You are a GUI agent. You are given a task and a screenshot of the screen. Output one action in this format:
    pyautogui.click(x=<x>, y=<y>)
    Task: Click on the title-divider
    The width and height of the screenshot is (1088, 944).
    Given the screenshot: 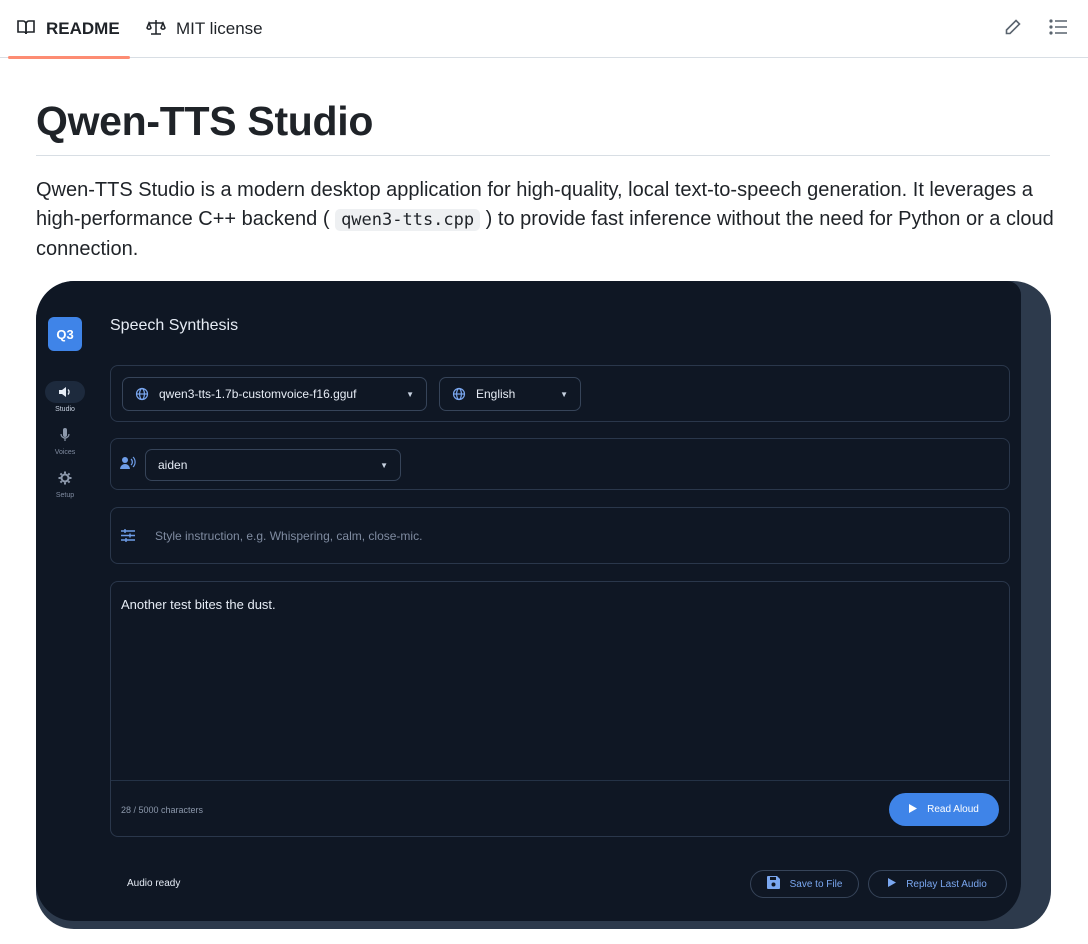 What is the action you would take?
    pyautogui.click(x=543, y=155)
    